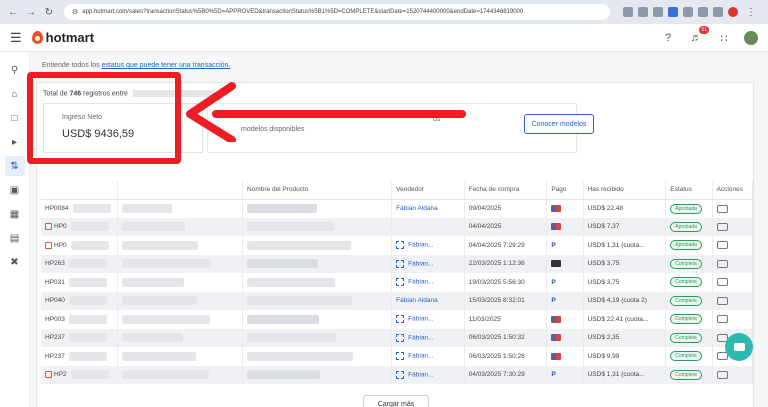 Image resolution: width=768 pixels, height=407 pixels. Describe the element at coordinates (668, 38) in the screenshot. I see `help-icon: ?` at that location.